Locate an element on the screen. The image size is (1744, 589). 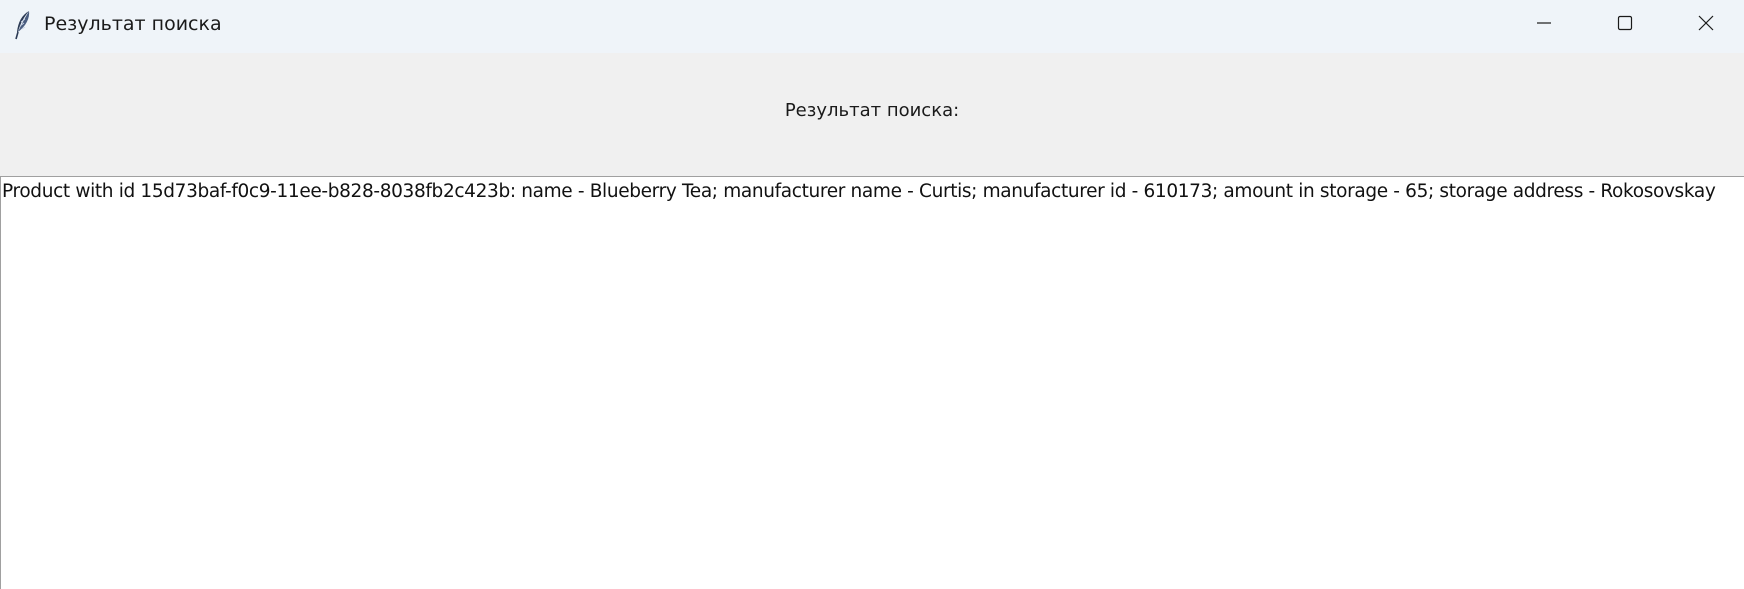
minimize-button is located at coordinates (1544, 24).